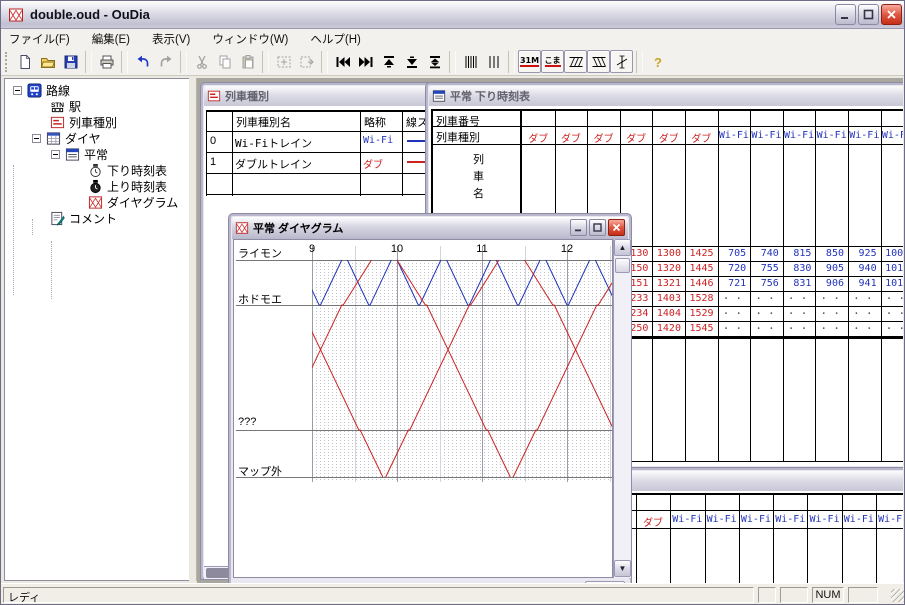 This screenshot has height=605, width=905. I want to click on toolbar-help-button: ?, so click(657, 61).